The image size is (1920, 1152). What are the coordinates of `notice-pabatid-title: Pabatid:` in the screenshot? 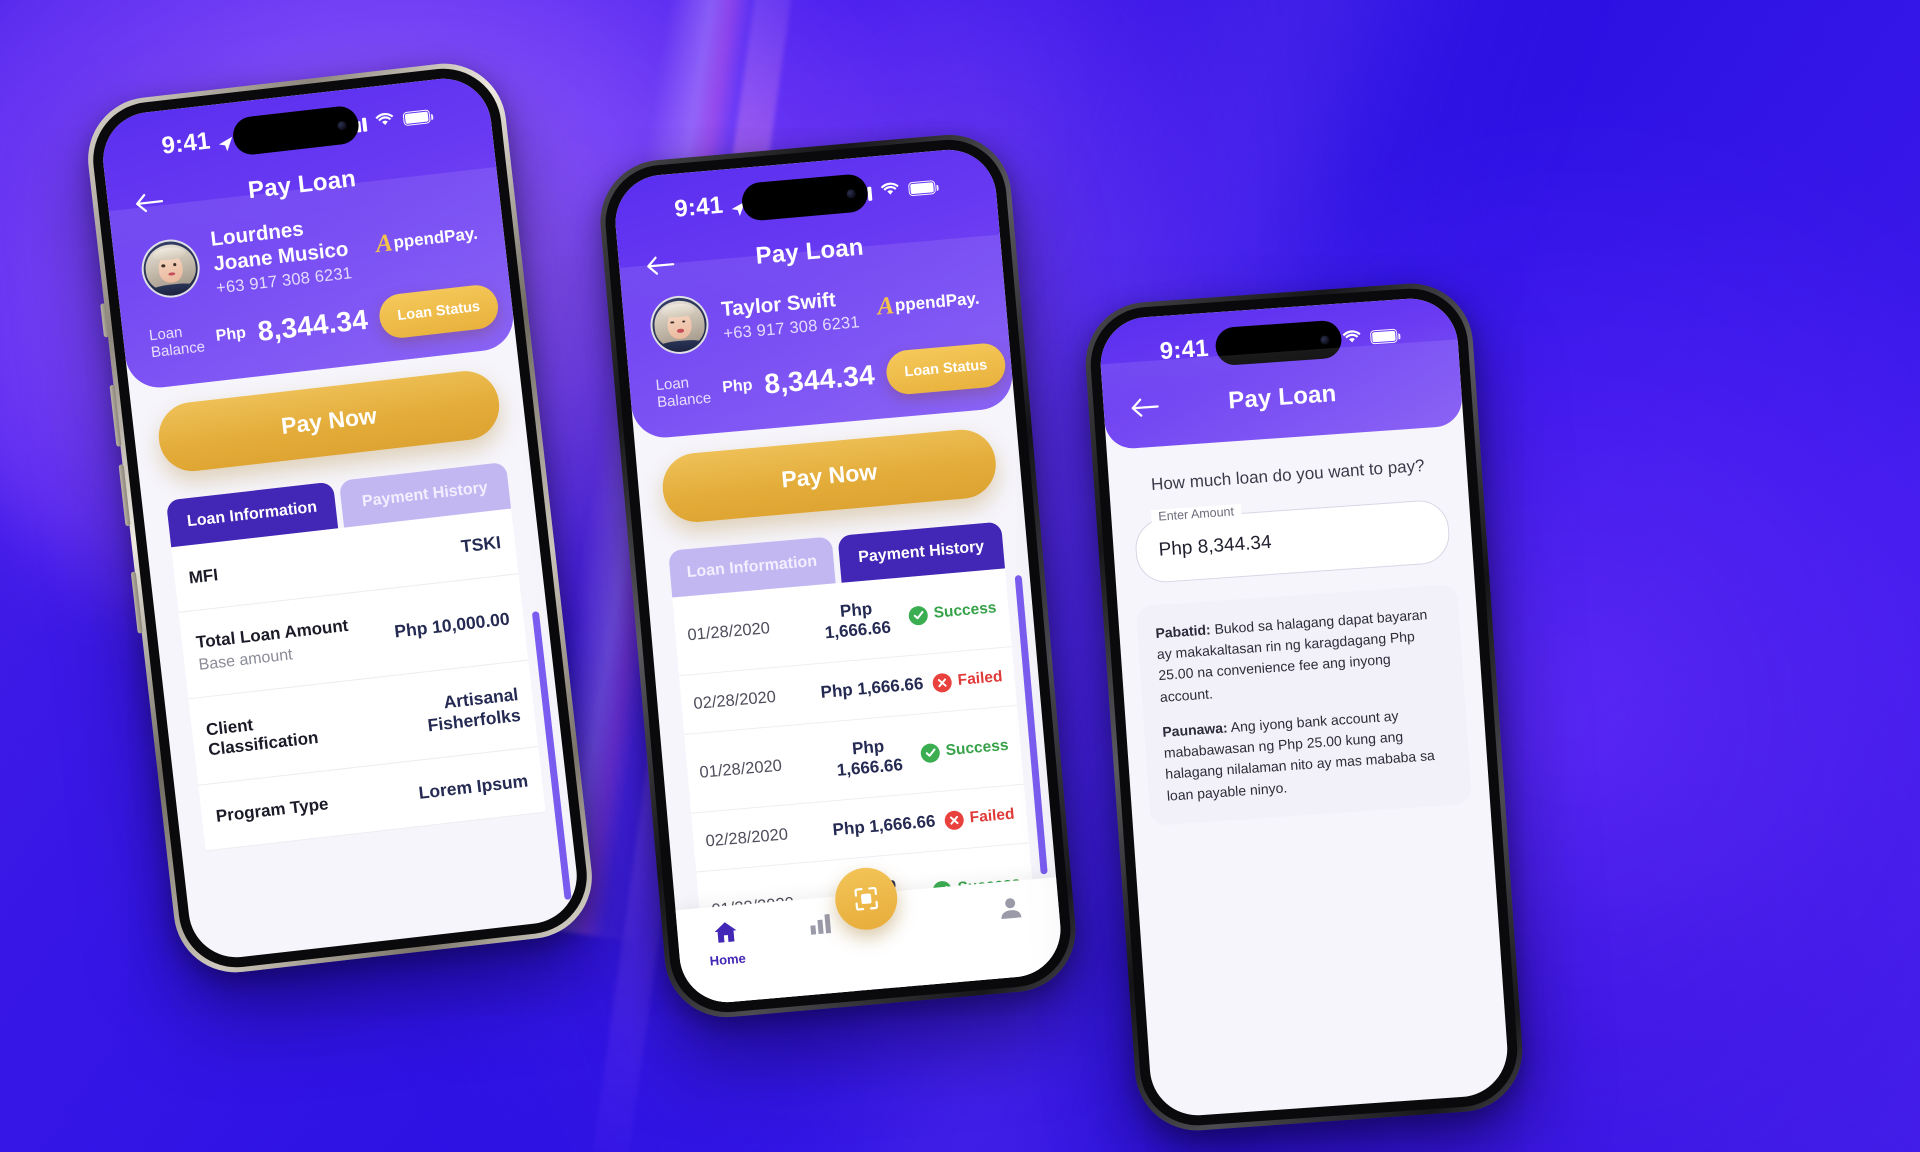 It's located at (1183, 631).